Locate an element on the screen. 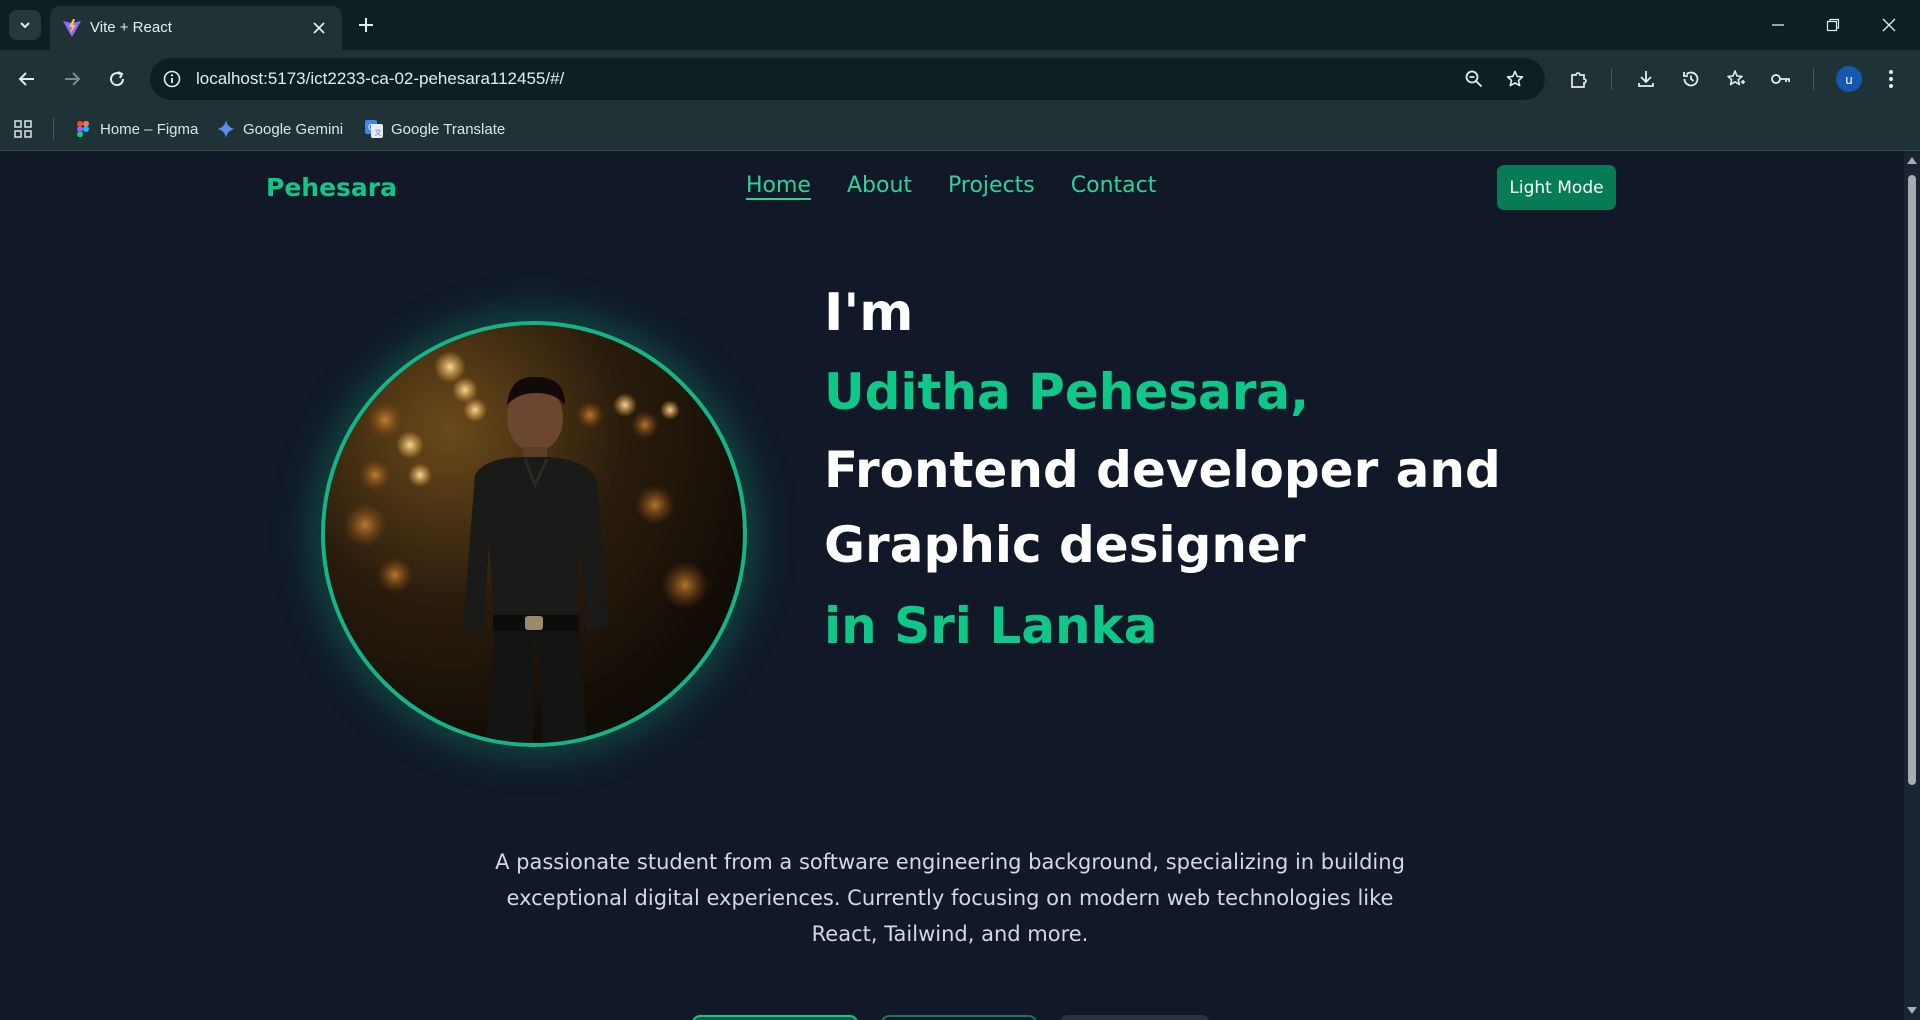  scroll-up-arrow is located at coordinates (1912, 160).